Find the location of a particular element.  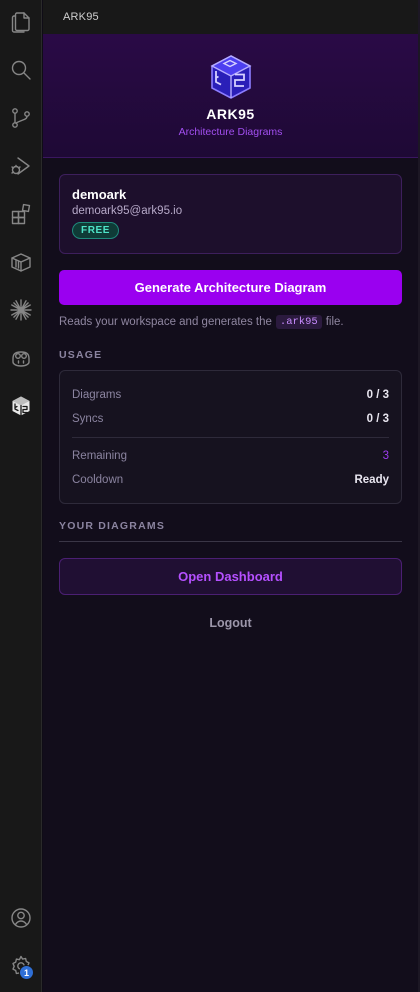

search-button is located at coordinates (21, 70).